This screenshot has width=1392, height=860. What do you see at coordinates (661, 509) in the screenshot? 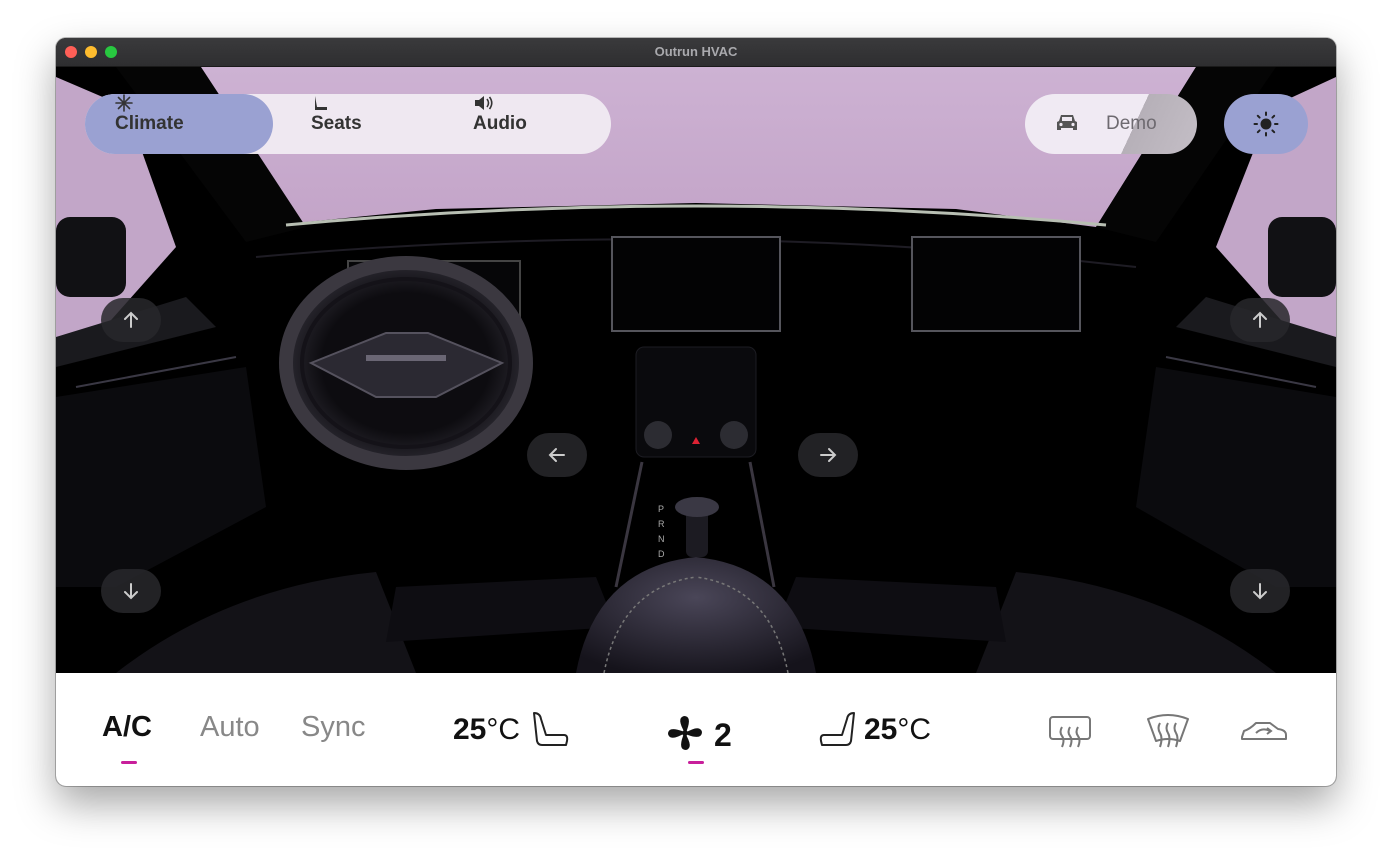
I see `svg-text: P` at bounding box center [661, 509].